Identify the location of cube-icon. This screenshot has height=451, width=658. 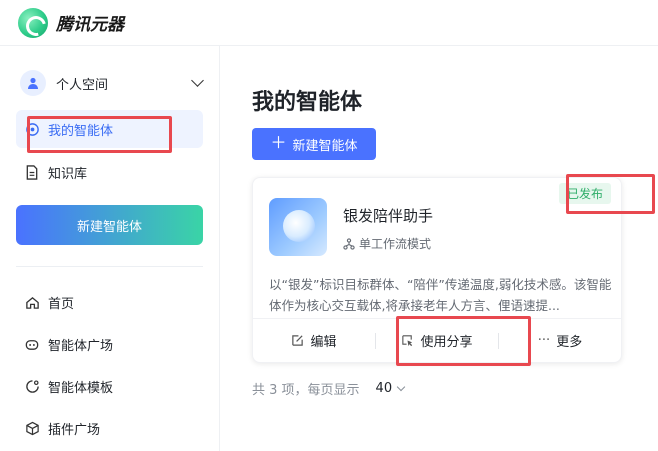
(32, 428).